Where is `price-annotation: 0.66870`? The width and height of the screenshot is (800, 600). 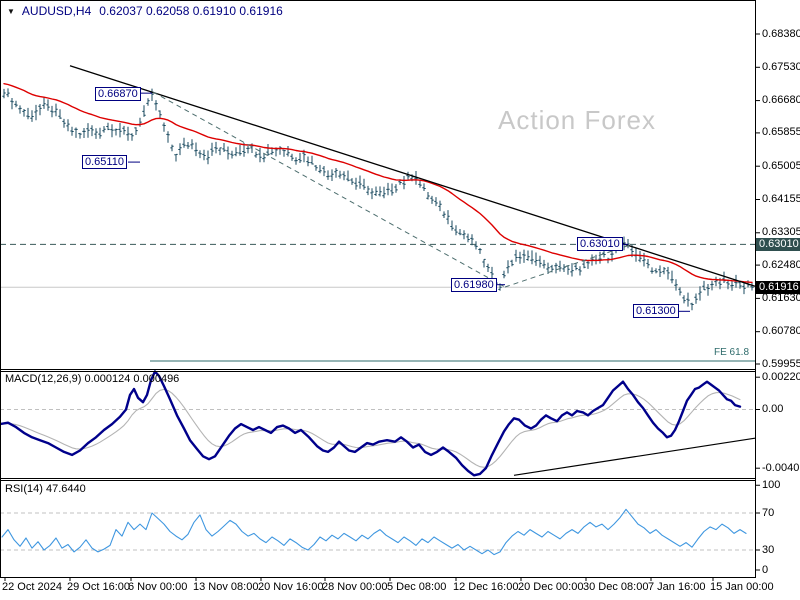 price-annotation: 0.66870 is located at coordinates (118, 94).